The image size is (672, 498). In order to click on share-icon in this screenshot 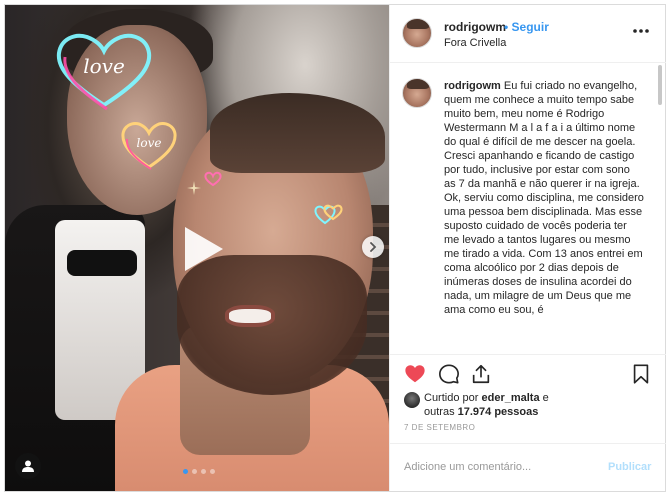, I will do `click(481, 374)`.